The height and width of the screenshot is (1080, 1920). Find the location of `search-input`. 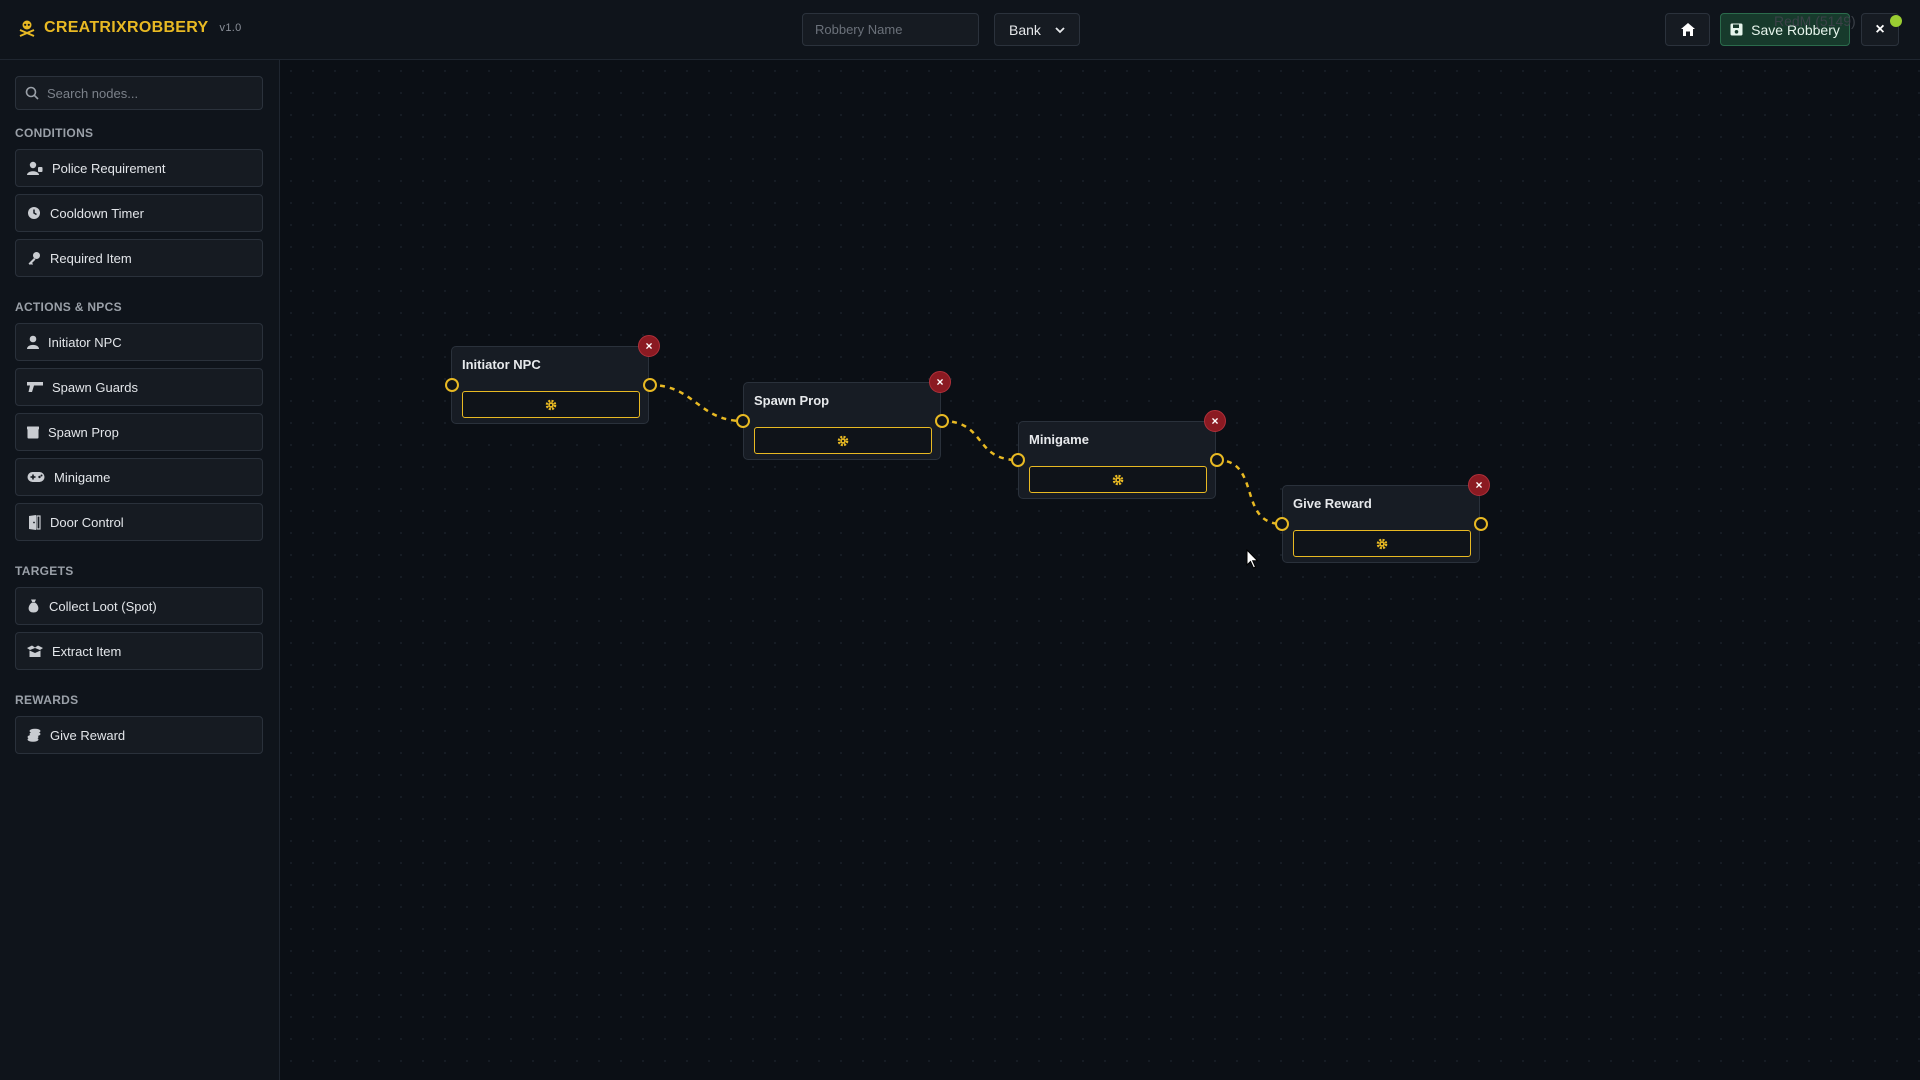

search-input is located at coordinates (147, 93).